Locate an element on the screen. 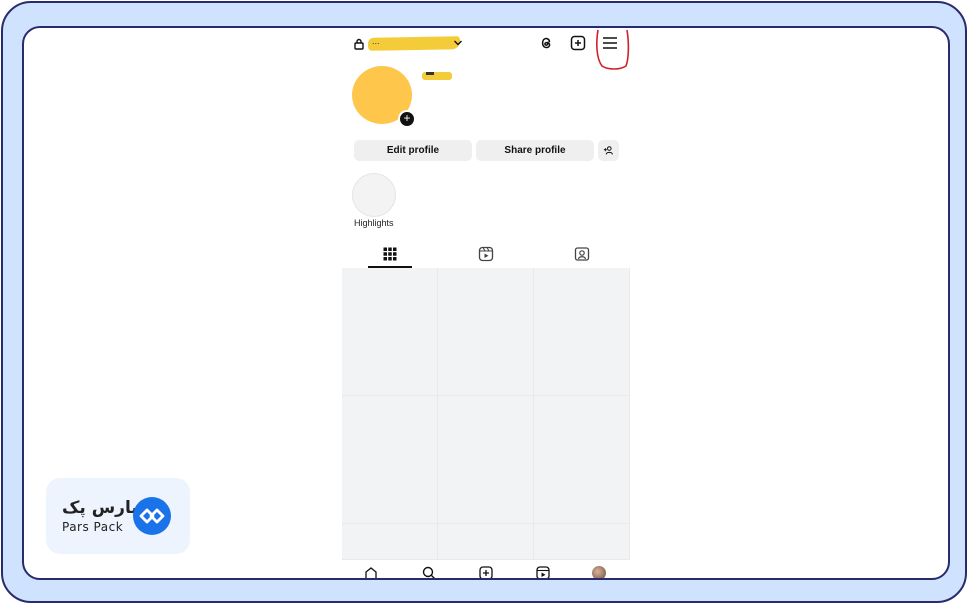 This screenshot has height=608, width=972. username-redaction is located at coordinates (414, 43).